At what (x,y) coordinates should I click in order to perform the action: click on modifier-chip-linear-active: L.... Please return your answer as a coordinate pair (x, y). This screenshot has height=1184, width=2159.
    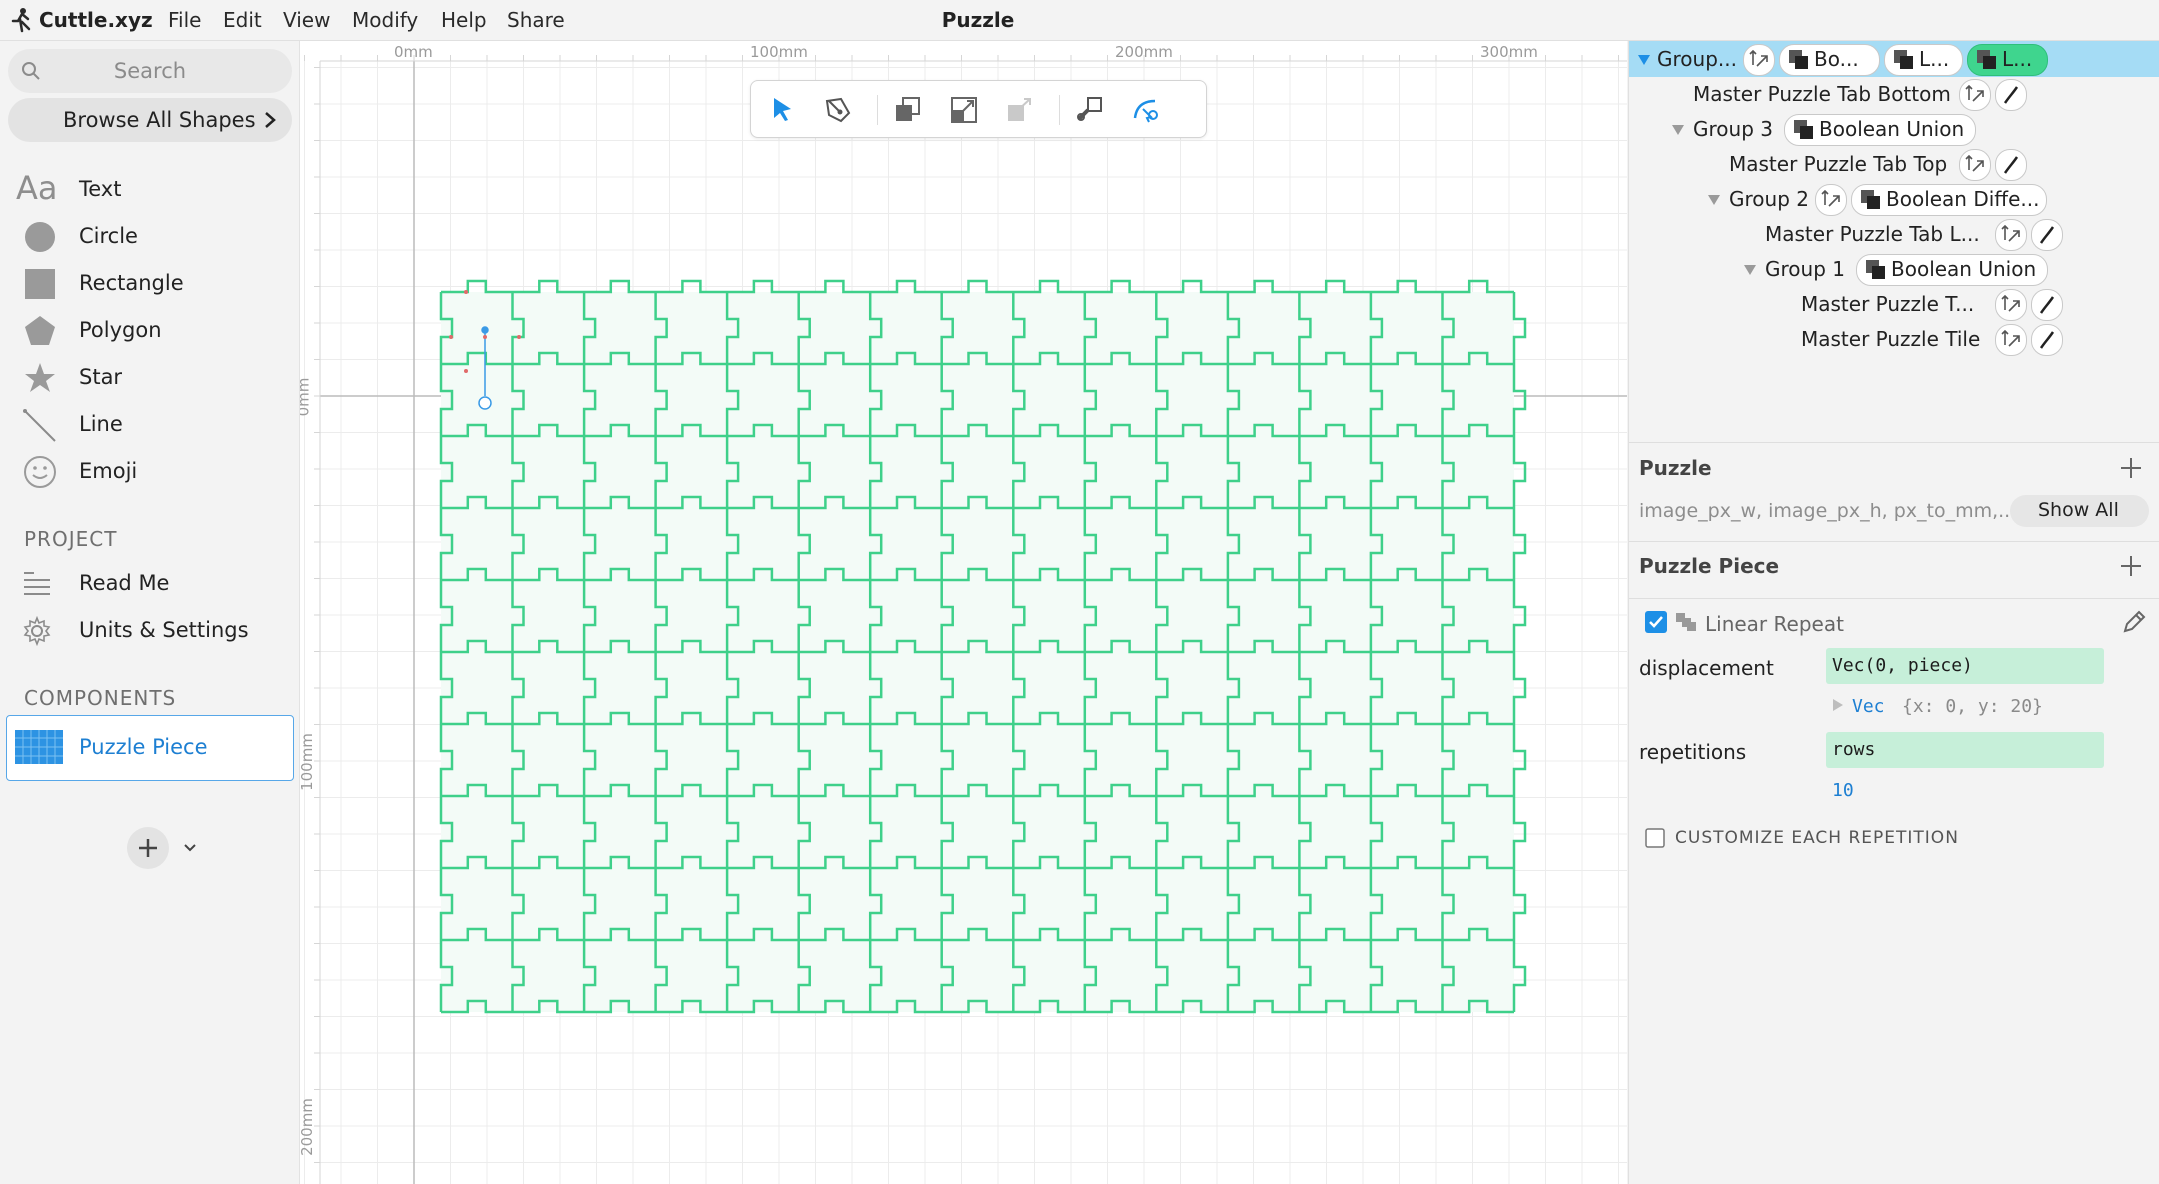
    Looking at the image, I should click on (2007, 60).